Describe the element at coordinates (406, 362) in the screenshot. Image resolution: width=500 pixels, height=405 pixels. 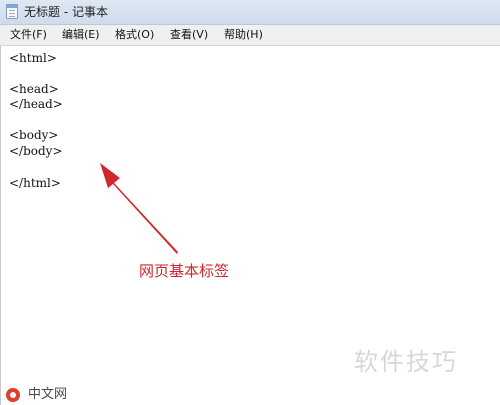
I see `watermark-right: 软件技巧` at that location.